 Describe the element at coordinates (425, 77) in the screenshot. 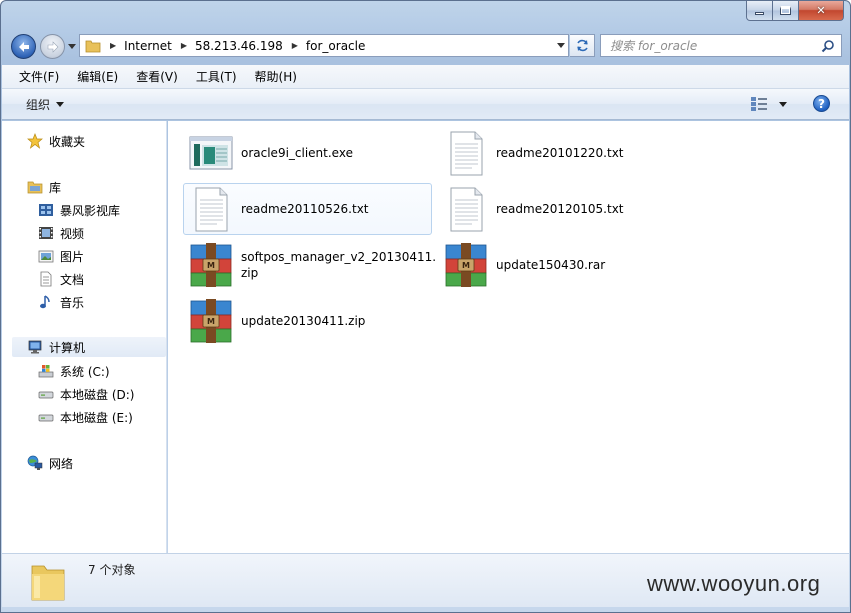

I see `menu-bar: 文件(F) 编辑(E) 查看(V) 工具(T) 帮助(H)` at that location.